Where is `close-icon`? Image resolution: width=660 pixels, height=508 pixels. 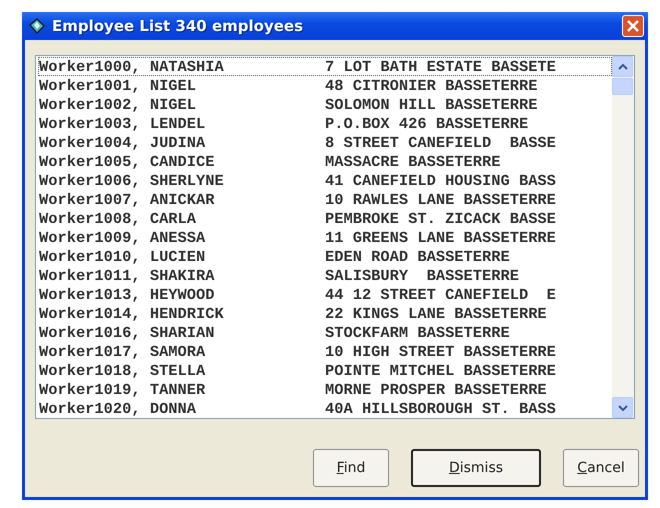
close-icon is located at coordinates (633, 26).